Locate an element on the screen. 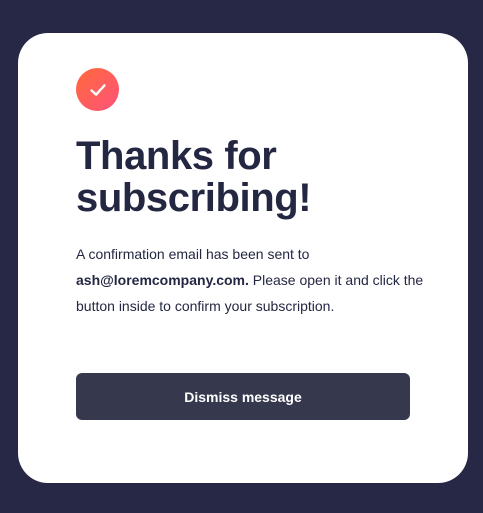 The height and width of the screenshot is (513, 483). dismiss-button: Dismiss message is located at coordinates (243, 396).